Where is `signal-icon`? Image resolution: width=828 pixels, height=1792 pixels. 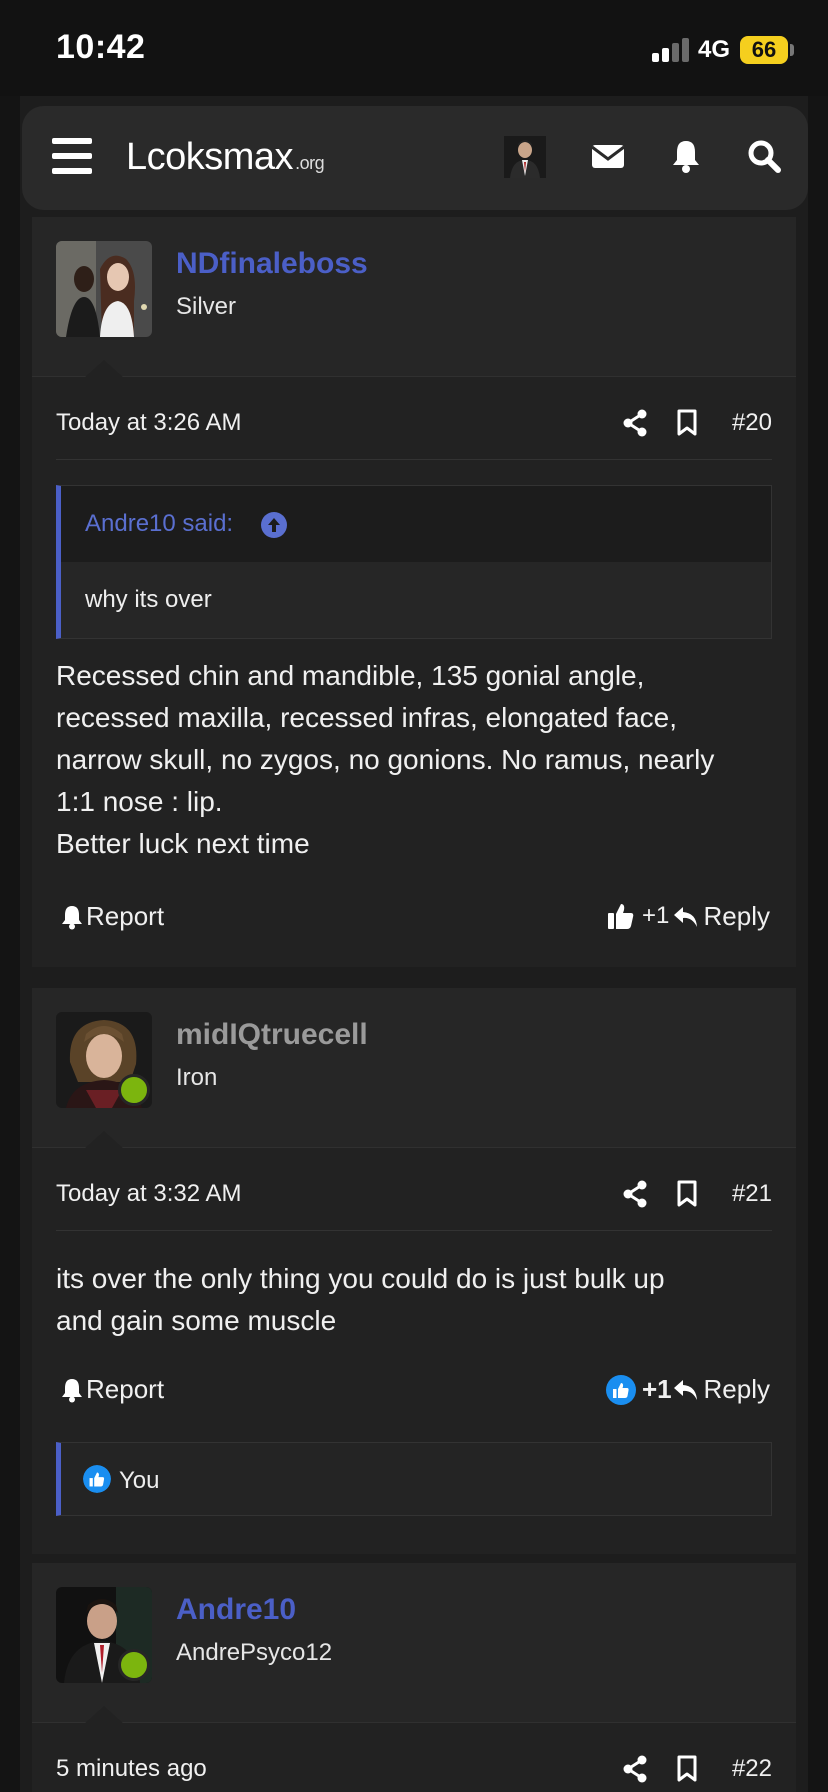 signal-icon is located at coordinates (672, 50).